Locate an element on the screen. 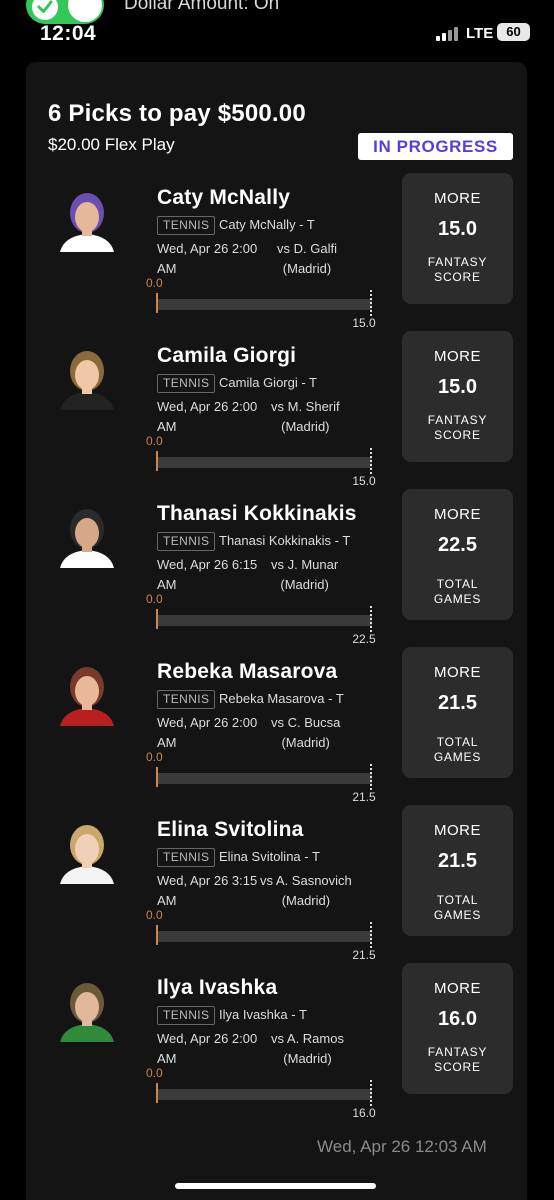  toggle-knob is located at coordinates (85, 11).